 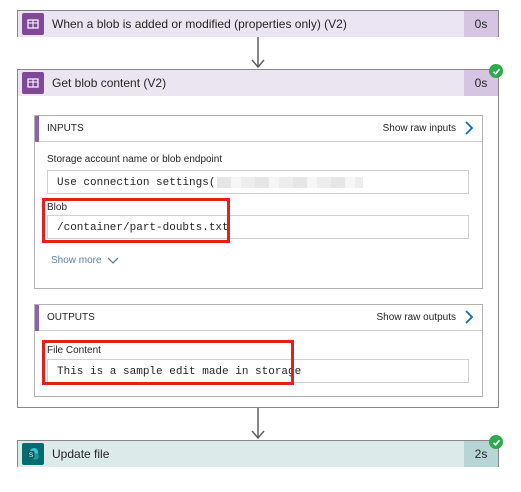 I want to click on storage-account-field: Use connection settings(, so click(x=258, y=182).